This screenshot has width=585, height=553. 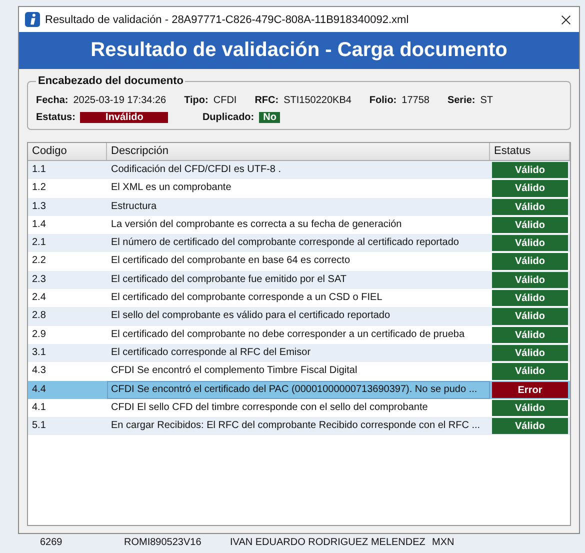 I want to click on description-cell-text: El XML es un comprobante, so click(x=171, y=188).